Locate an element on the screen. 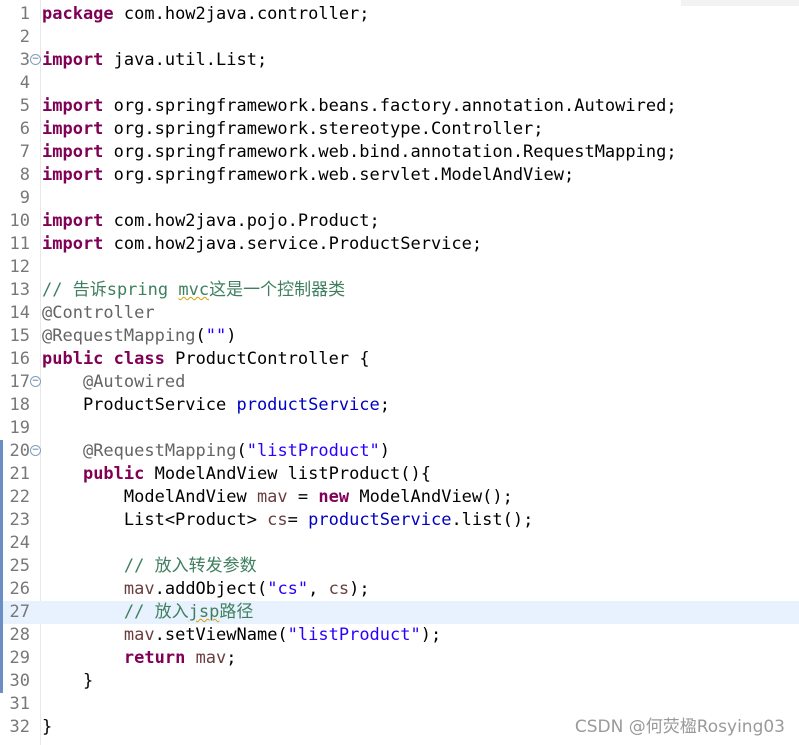 The width and height of the screenshot is (799, 745). code-text: ModelAndView mav = new ModelAndView(); is located at coordinates (277, 497).